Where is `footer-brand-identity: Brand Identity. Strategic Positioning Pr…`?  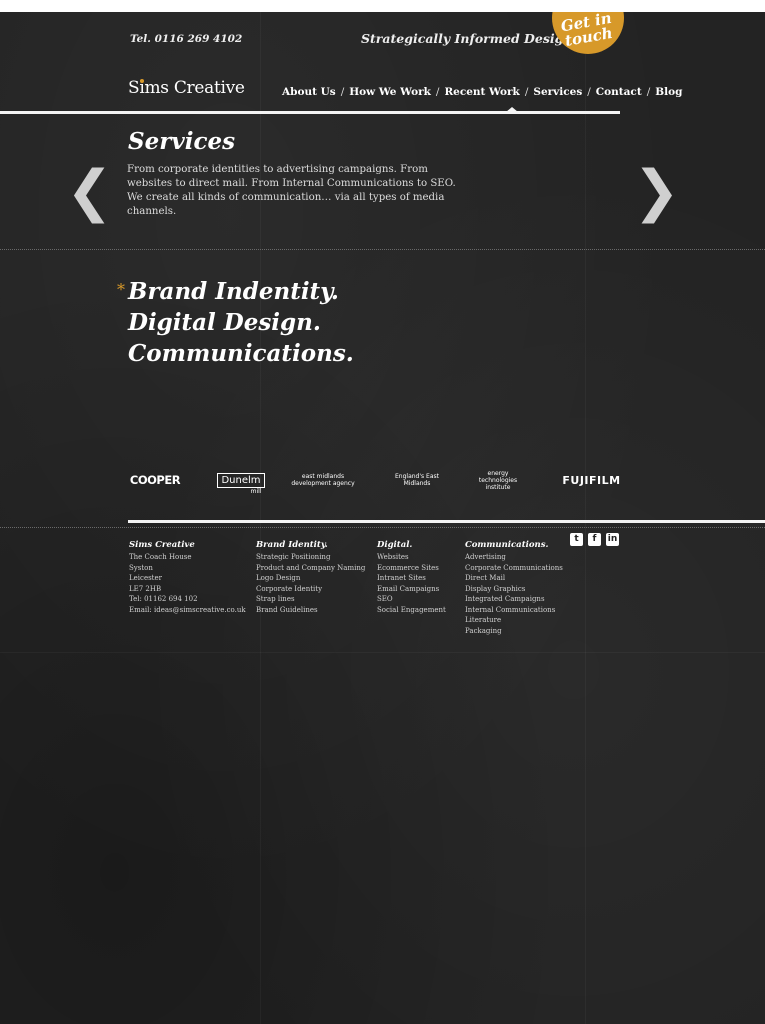 footer-brand-identity: Brand Identity. Strategic Positioning Pr… is located at coordinates (310, 577).